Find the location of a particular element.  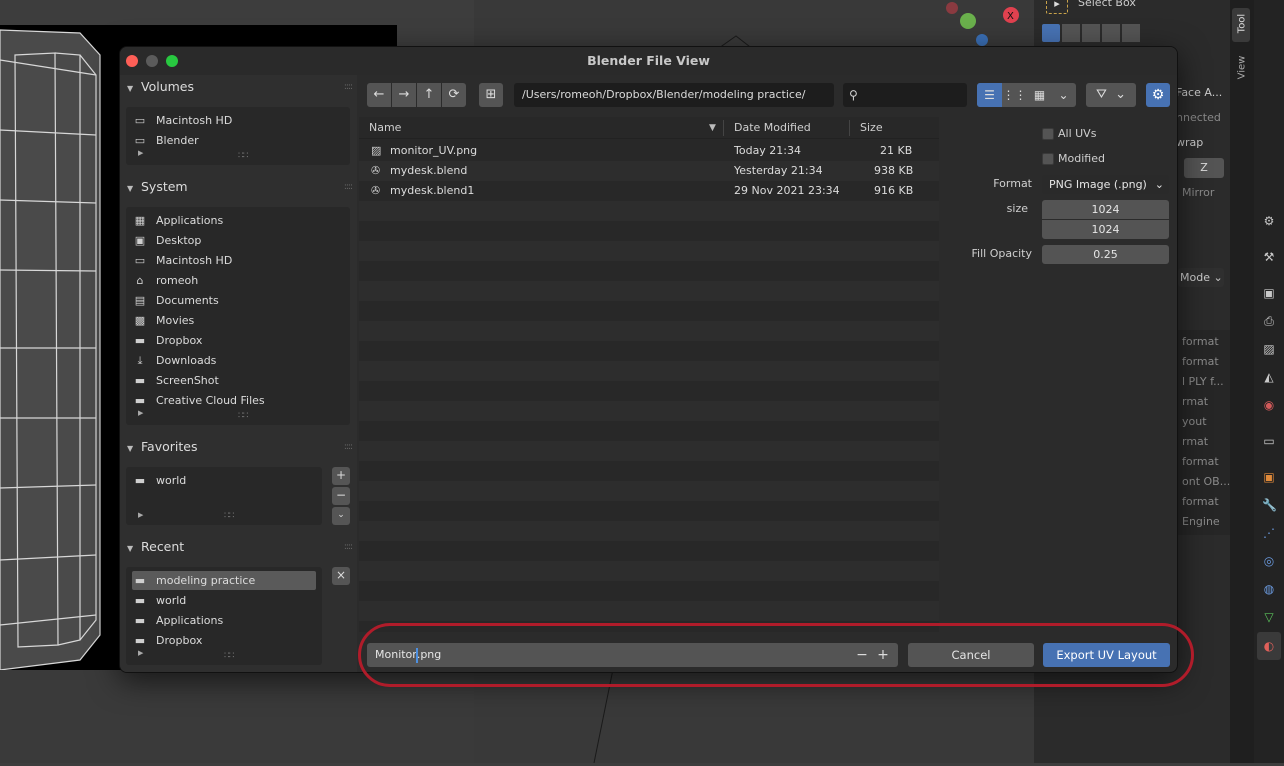

mode-dropdown: Mode ⌄ is located at coordinates (1201, 277).